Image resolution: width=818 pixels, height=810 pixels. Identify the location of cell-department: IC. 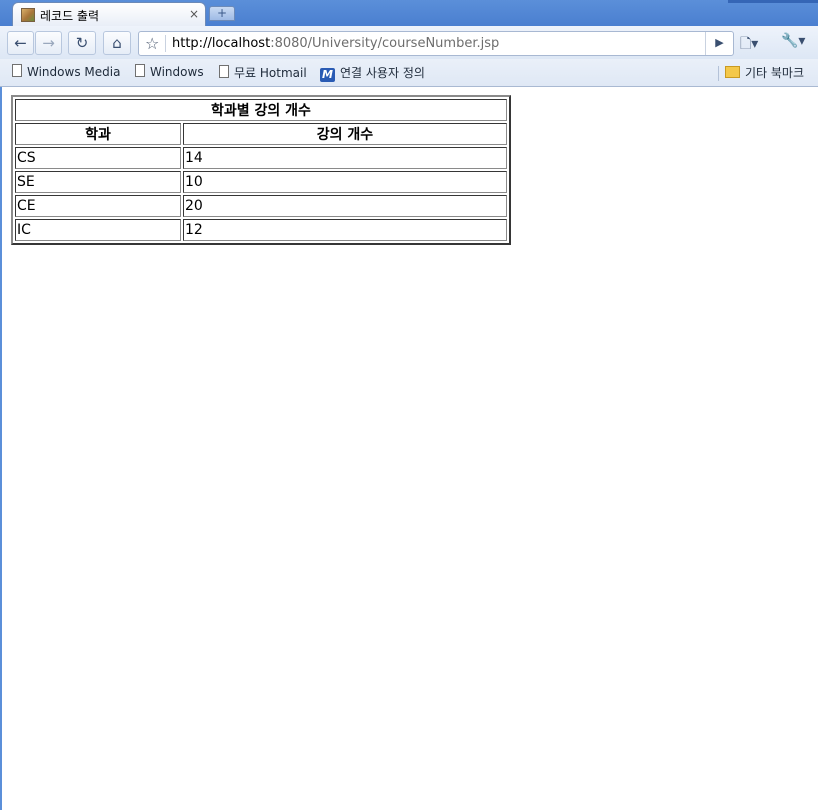
(98, 230).